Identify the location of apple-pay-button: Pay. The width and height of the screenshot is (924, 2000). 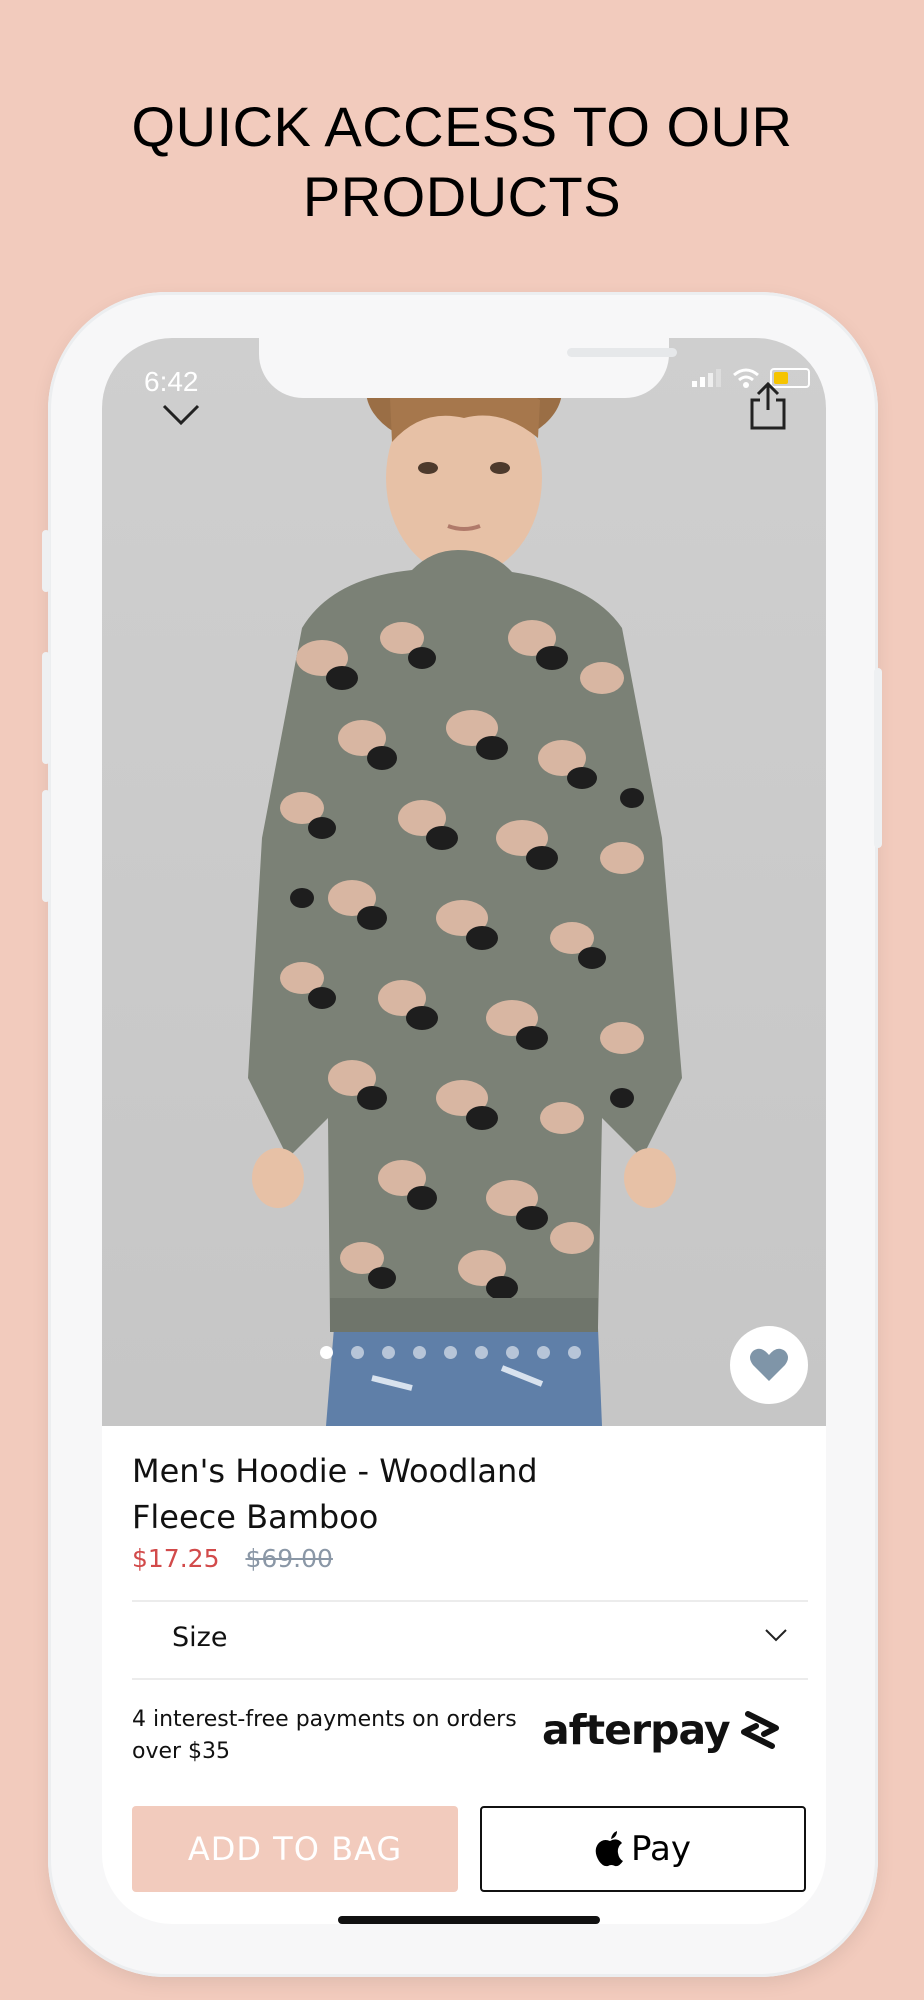
(643, 1849).